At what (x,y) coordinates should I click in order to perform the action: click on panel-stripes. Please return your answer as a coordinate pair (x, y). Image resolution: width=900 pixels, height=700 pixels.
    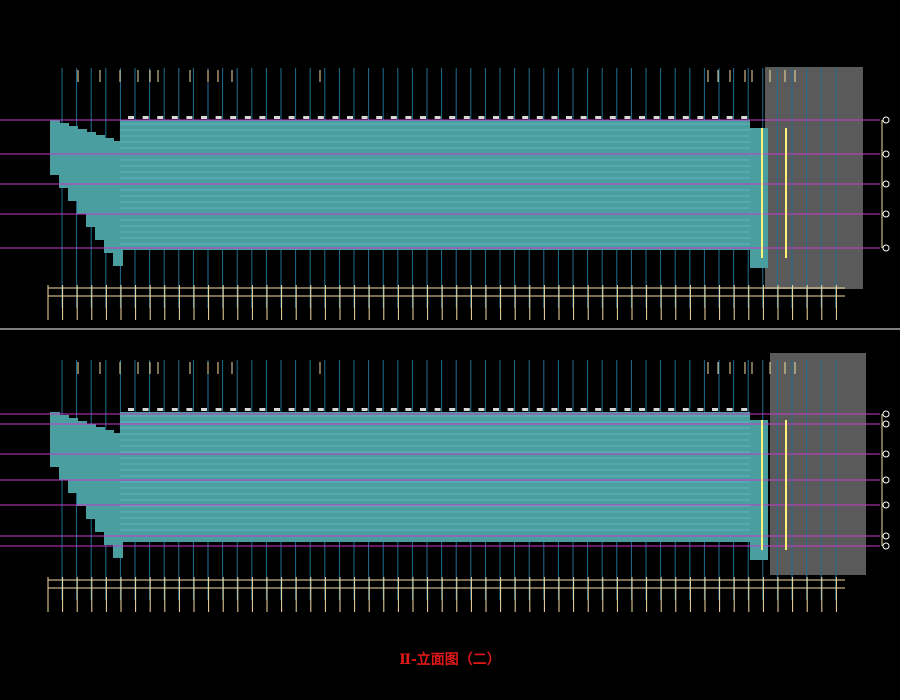
    Looking at the image, I should click on (435, 476).